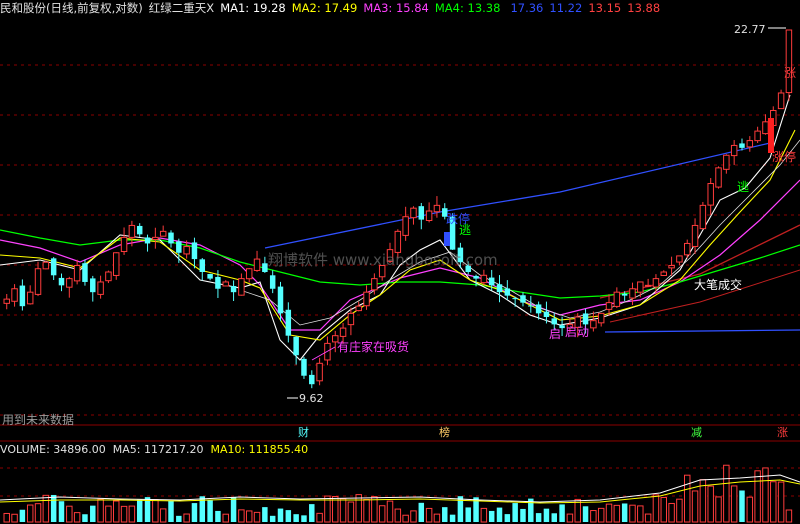 The image size is (800, 524). What do you see at coordinates (696, 433) in the screenshot?
I see `event-tag-reduce: 减` at bounding box center [696, 433].